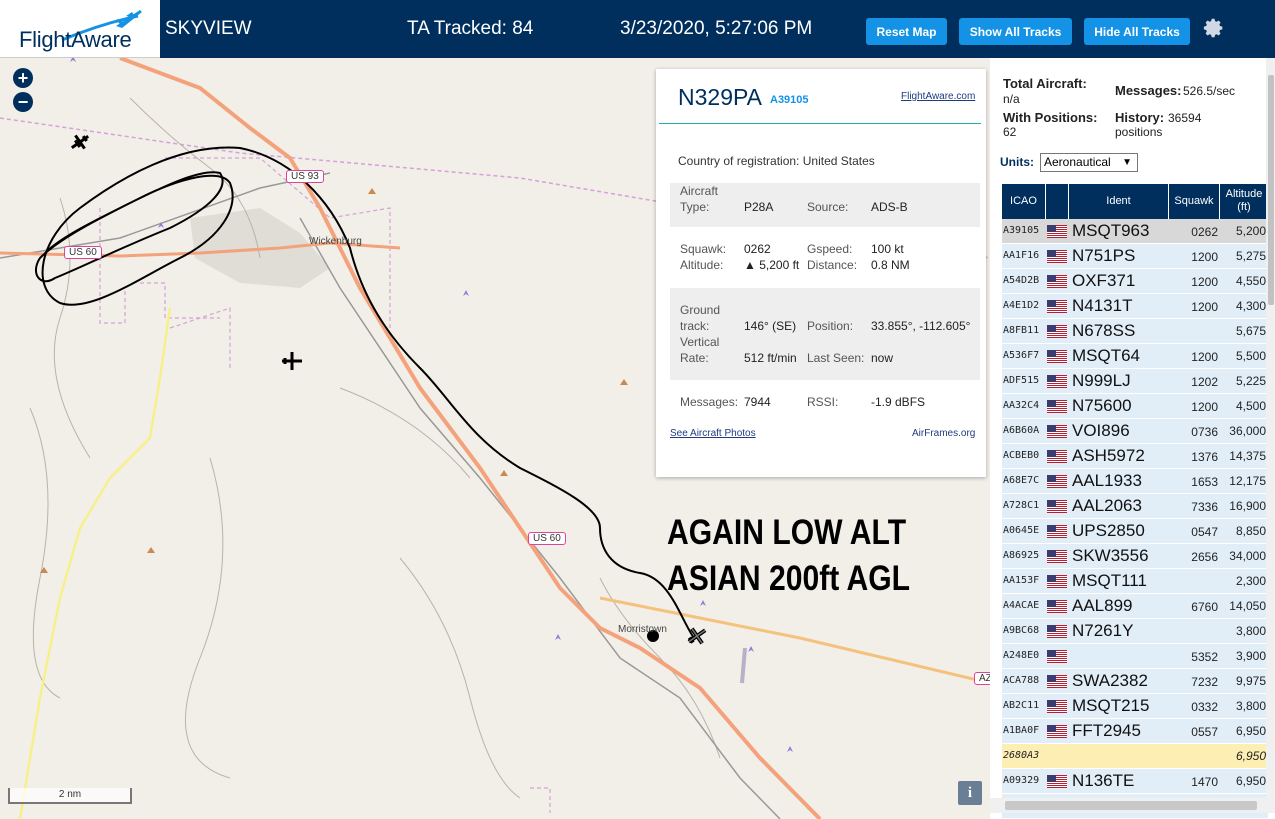 Image resolution: width=1275 pixels, height=819 pixels. Describe the element at coordinates (1021, 380) in the screenshot. I see `cell-icao: ADF515` at that location.